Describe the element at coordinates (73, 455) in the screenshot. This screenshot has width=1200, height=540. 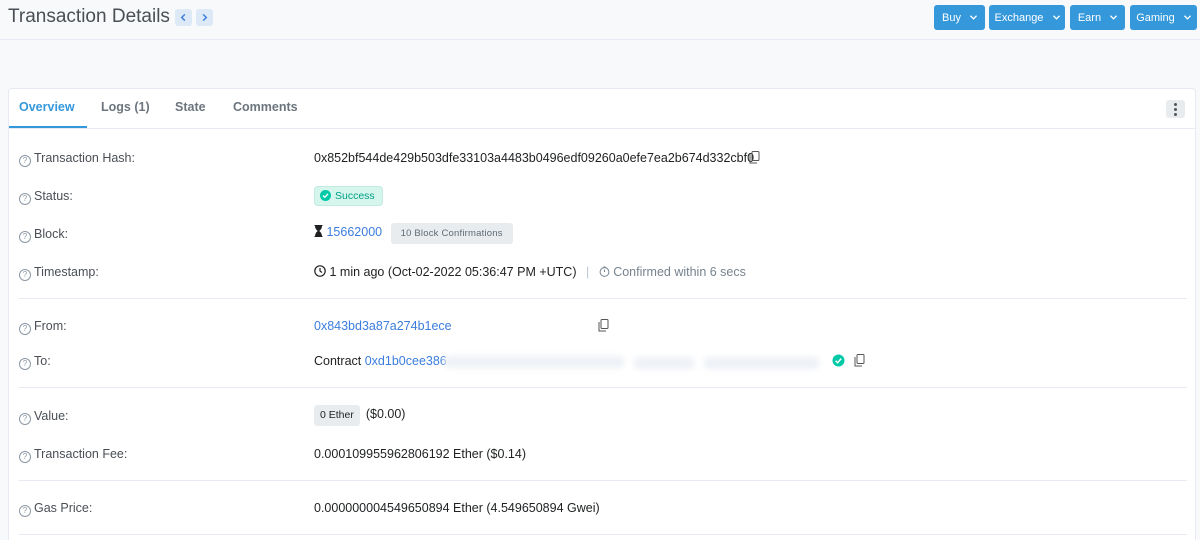
I see `tx-fee-label: ? Transaction Fee:` at that location.